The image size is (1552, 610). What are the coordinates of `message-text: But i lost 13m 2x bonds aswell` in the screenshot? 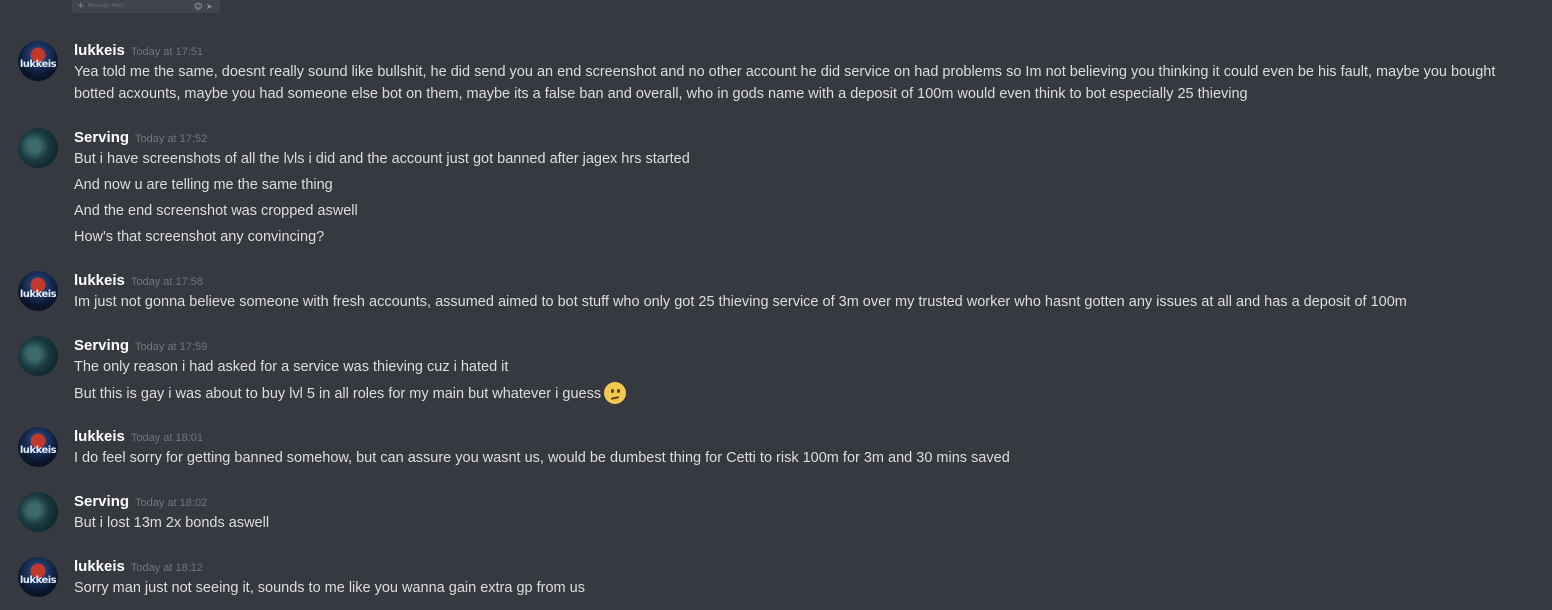 It's located at (172, 523).